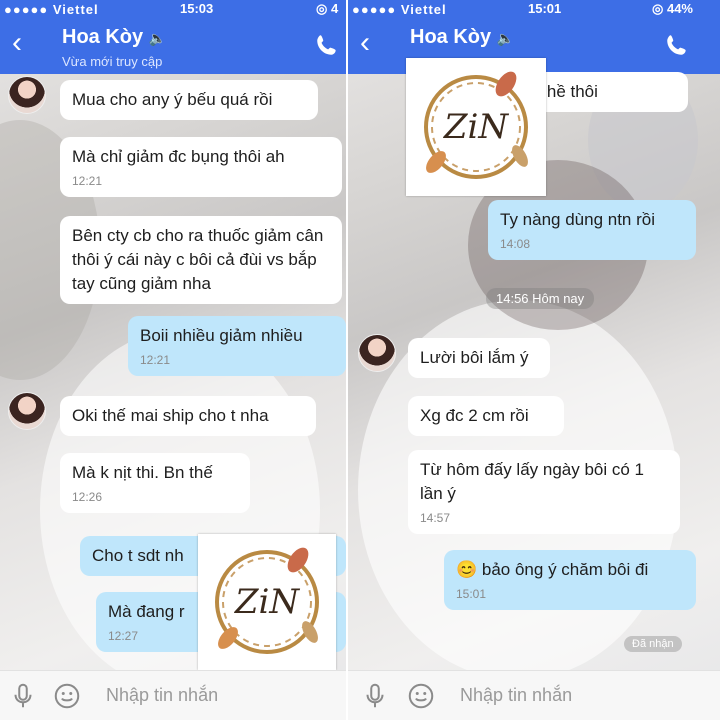 The height and width of the screenshot is (720, 720). I want to click on clock: 15:03, so click(197, 8).